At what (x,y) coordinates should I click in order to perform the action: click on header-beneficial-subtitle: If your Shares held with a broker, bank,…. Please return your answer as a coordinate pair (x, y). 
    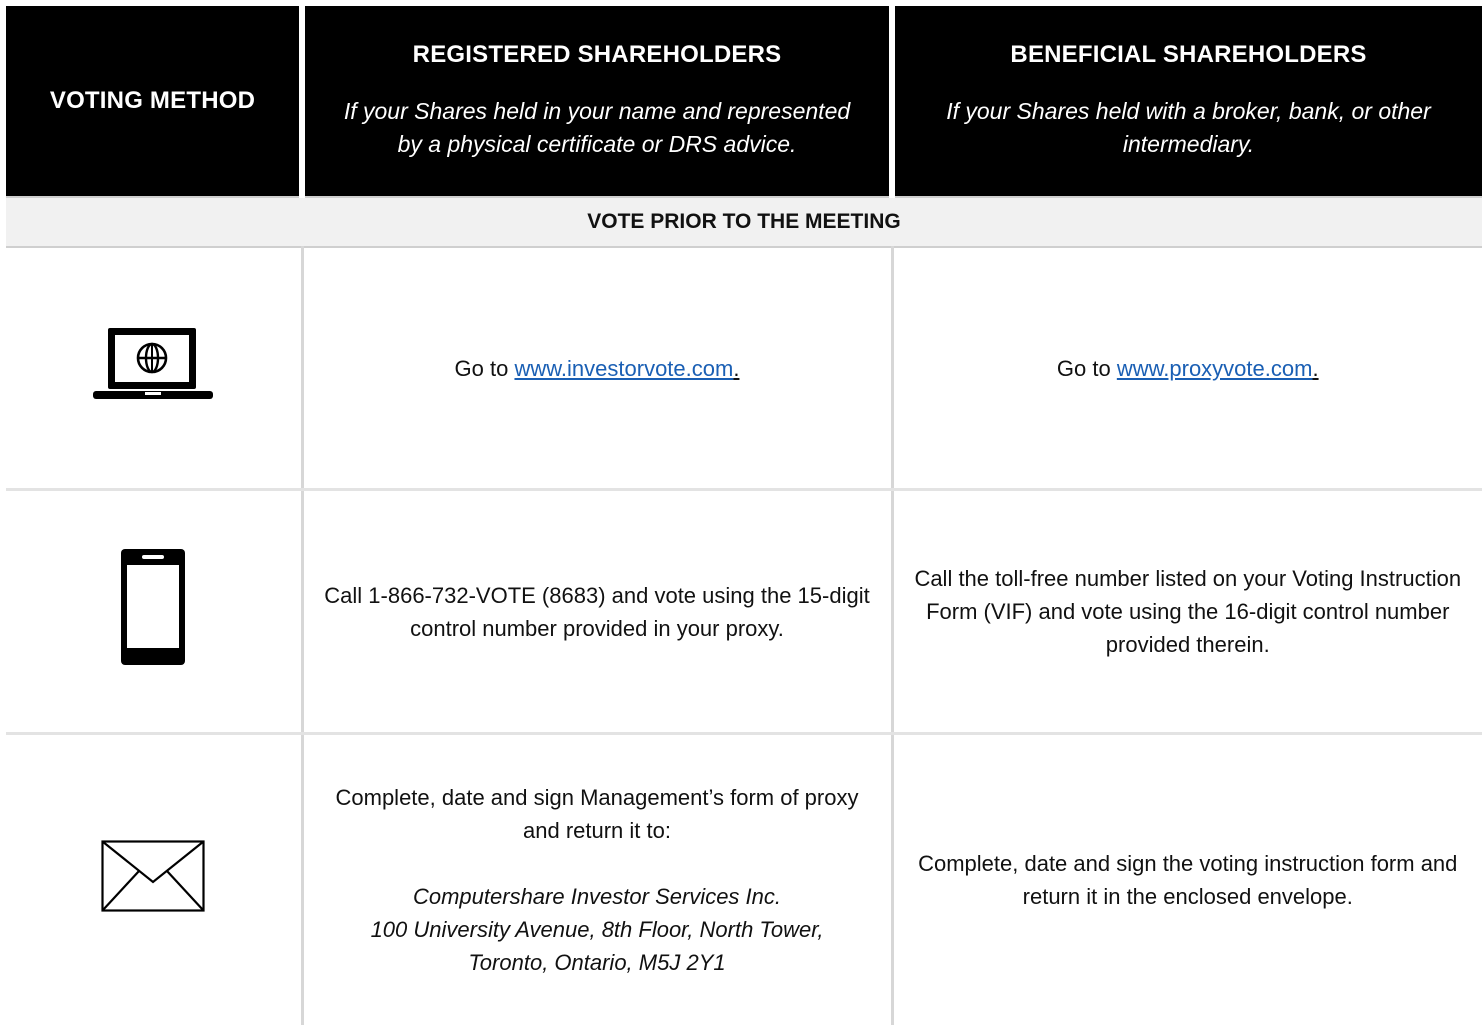
    Looking at the image, I should click on (1188, 128).